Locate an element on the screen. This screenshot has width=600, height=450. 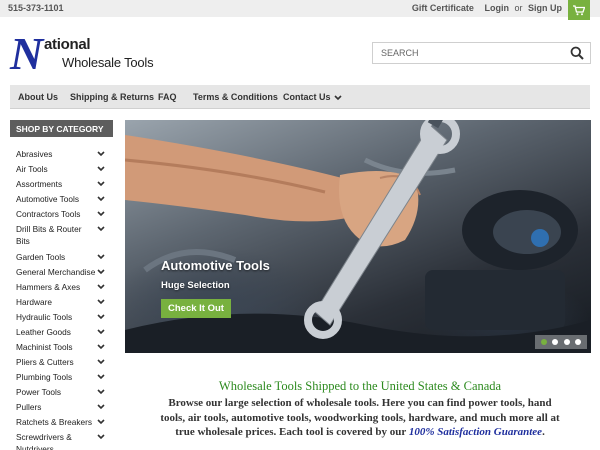
nav-faq: FAQ is located at coordinates (167, 97).